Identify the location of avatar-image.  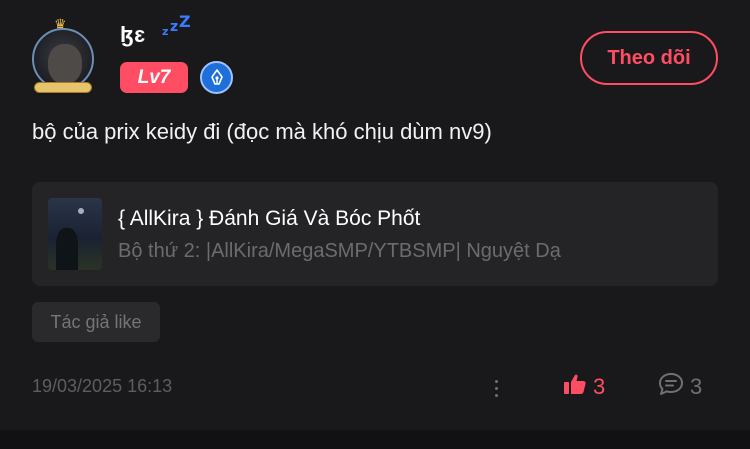
(63, 59).